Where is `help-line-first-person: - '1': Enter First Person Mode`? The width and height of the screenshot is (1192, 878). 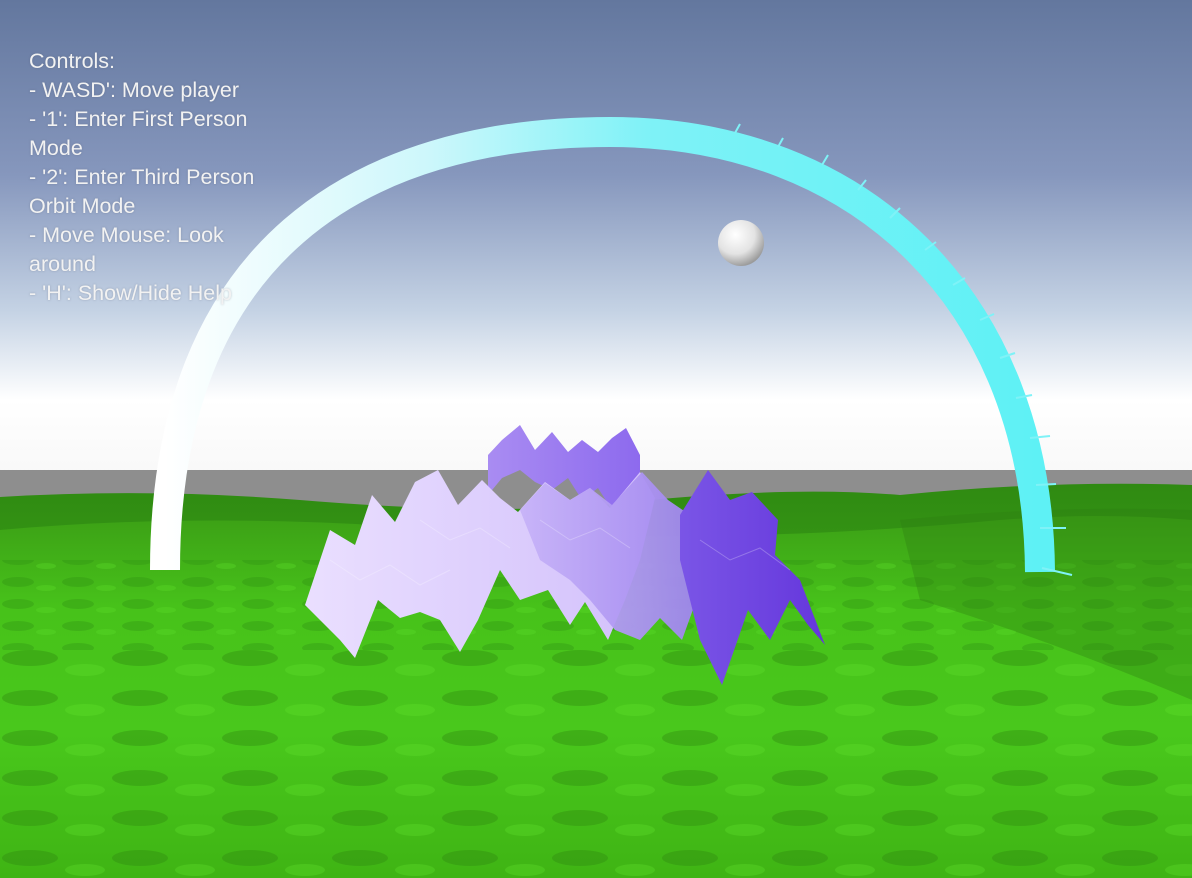
help-line-first-person: - '1': Enter First Person Mode is located at coordinates (138, 133).